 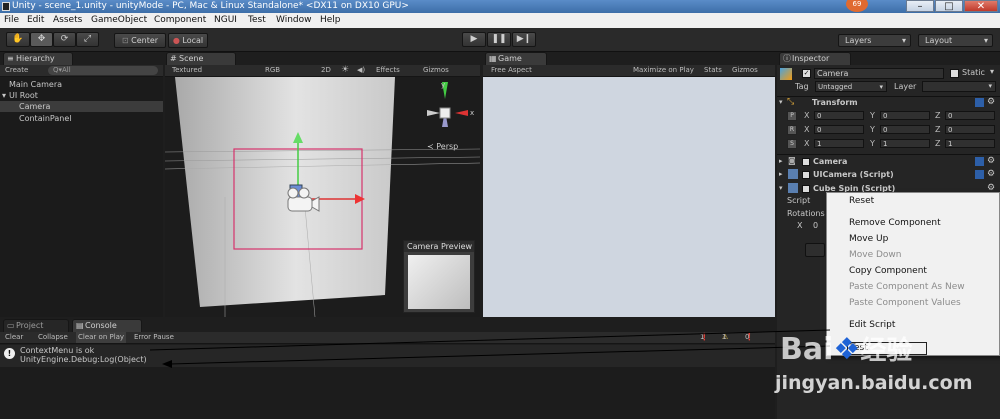 I want to click on rotation-row: R X0 Y0 Z0, so click(x=888, y=131).